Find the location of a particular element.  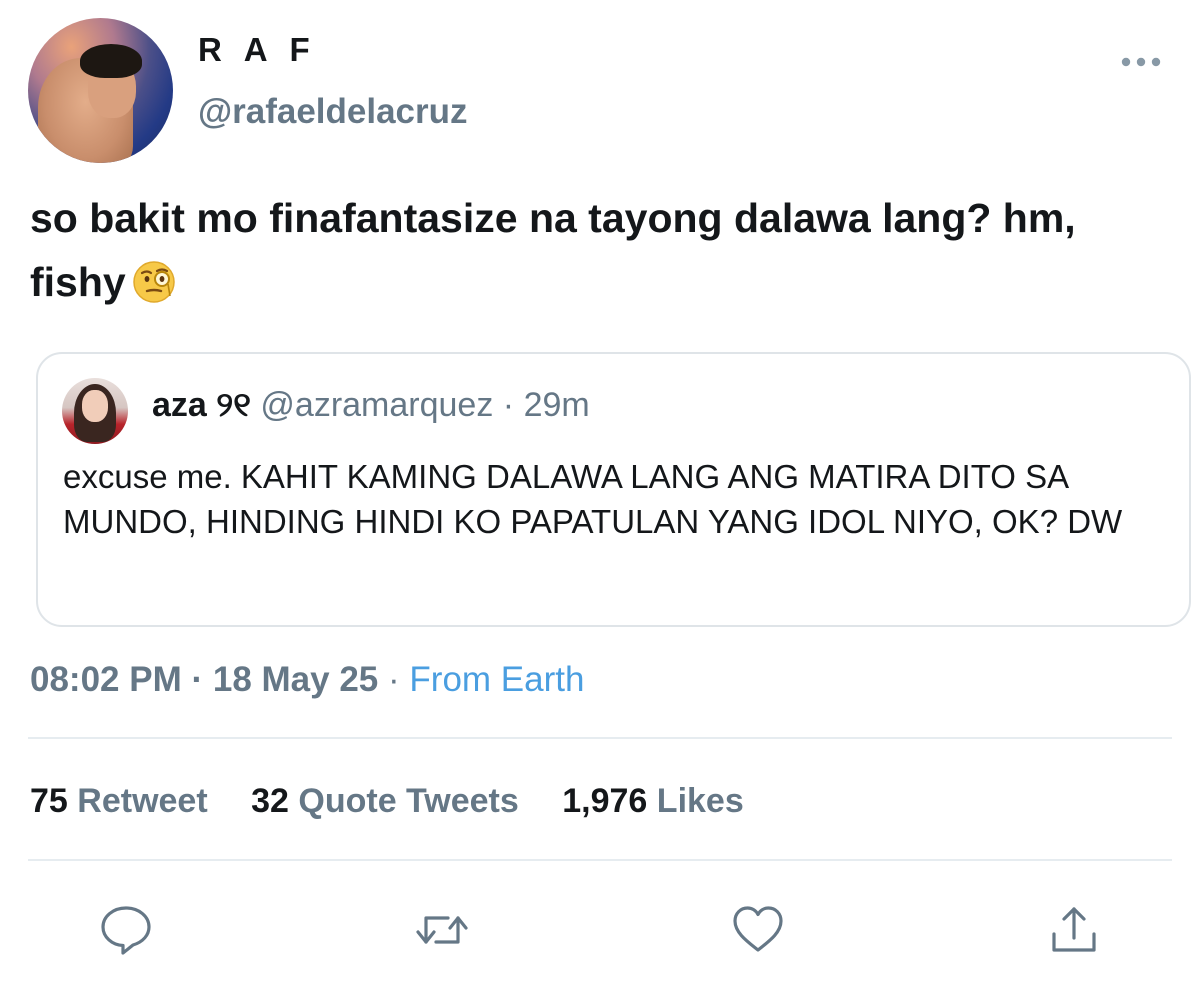

quoted-timestamp: 29m is located at coordinates (557, 405).